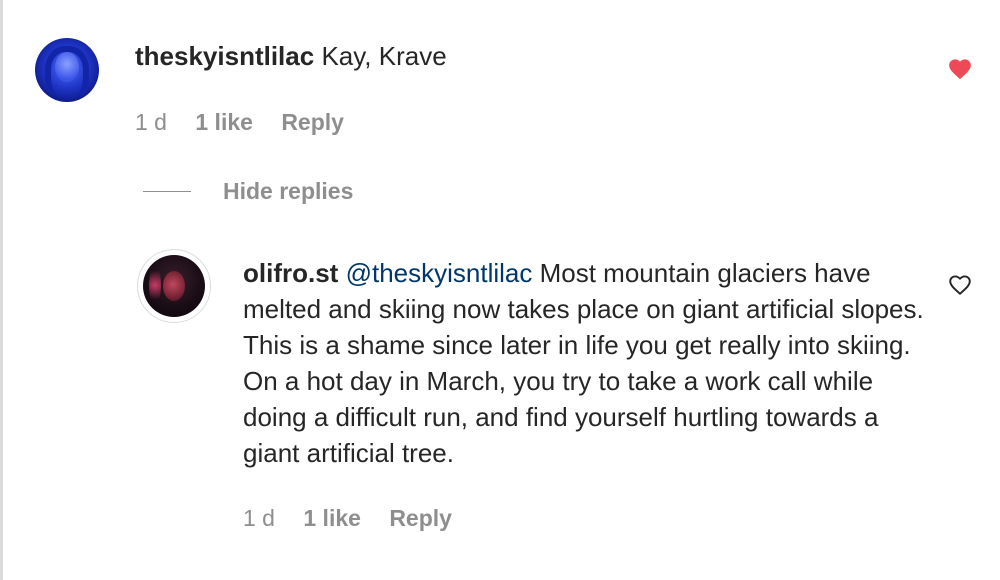 The image size is (1000, 580). What do you see at coordinates (167, 191) in the screenshot?
I see `replies-divider` at bounding box center [167, 191].